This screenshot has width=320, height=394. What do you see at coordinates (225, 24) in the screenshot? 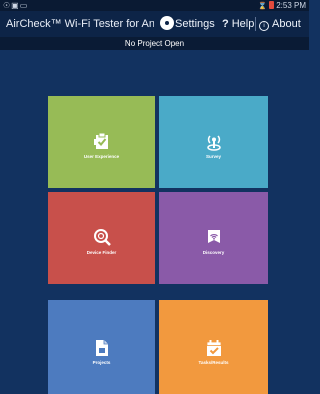
I see `question-icon: ?` at bounding box center [225, 24].